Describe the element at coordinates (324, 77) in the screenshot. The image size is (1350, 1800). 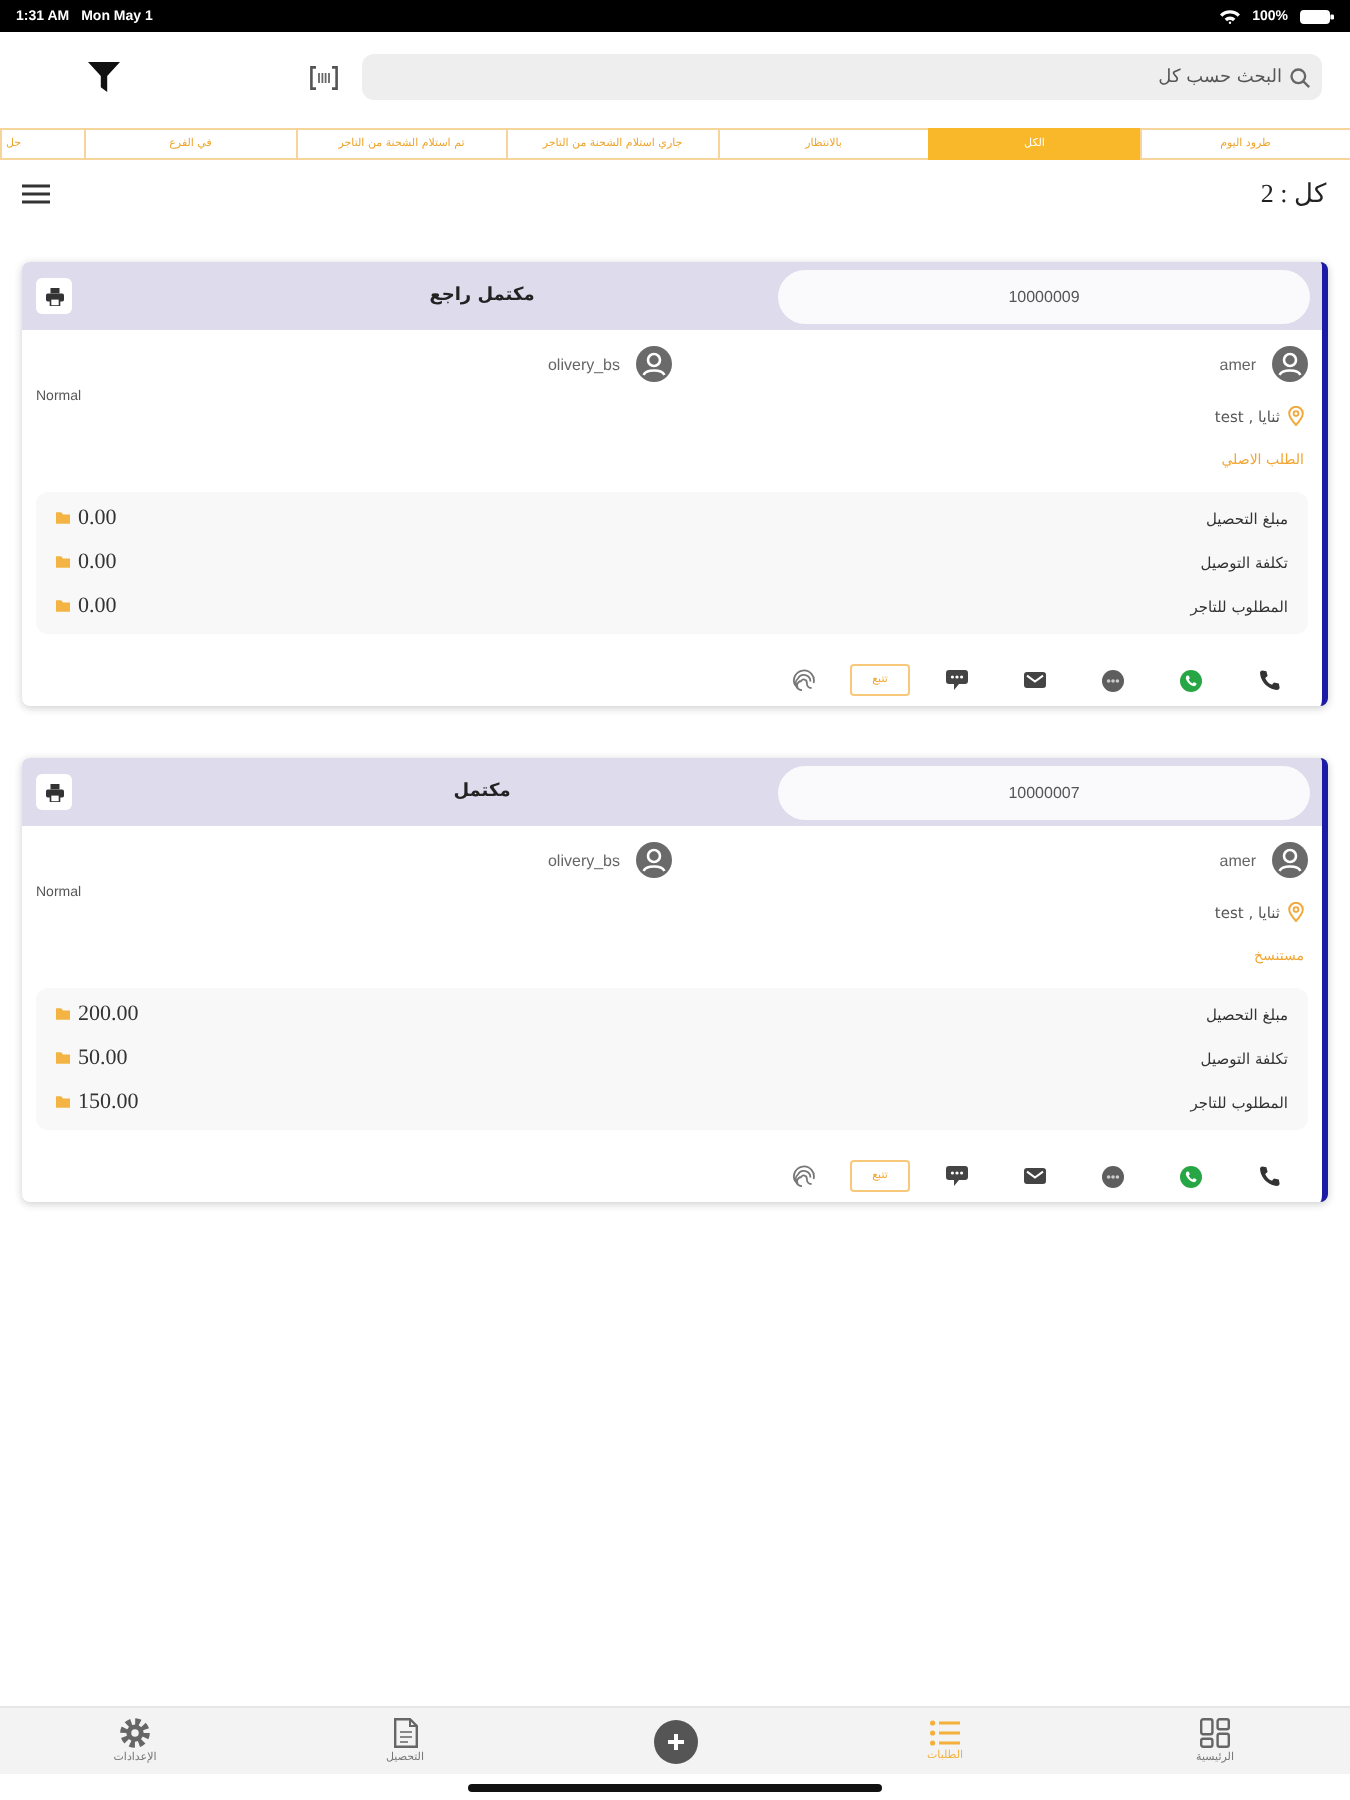
I see `scanner-icon` at that location.